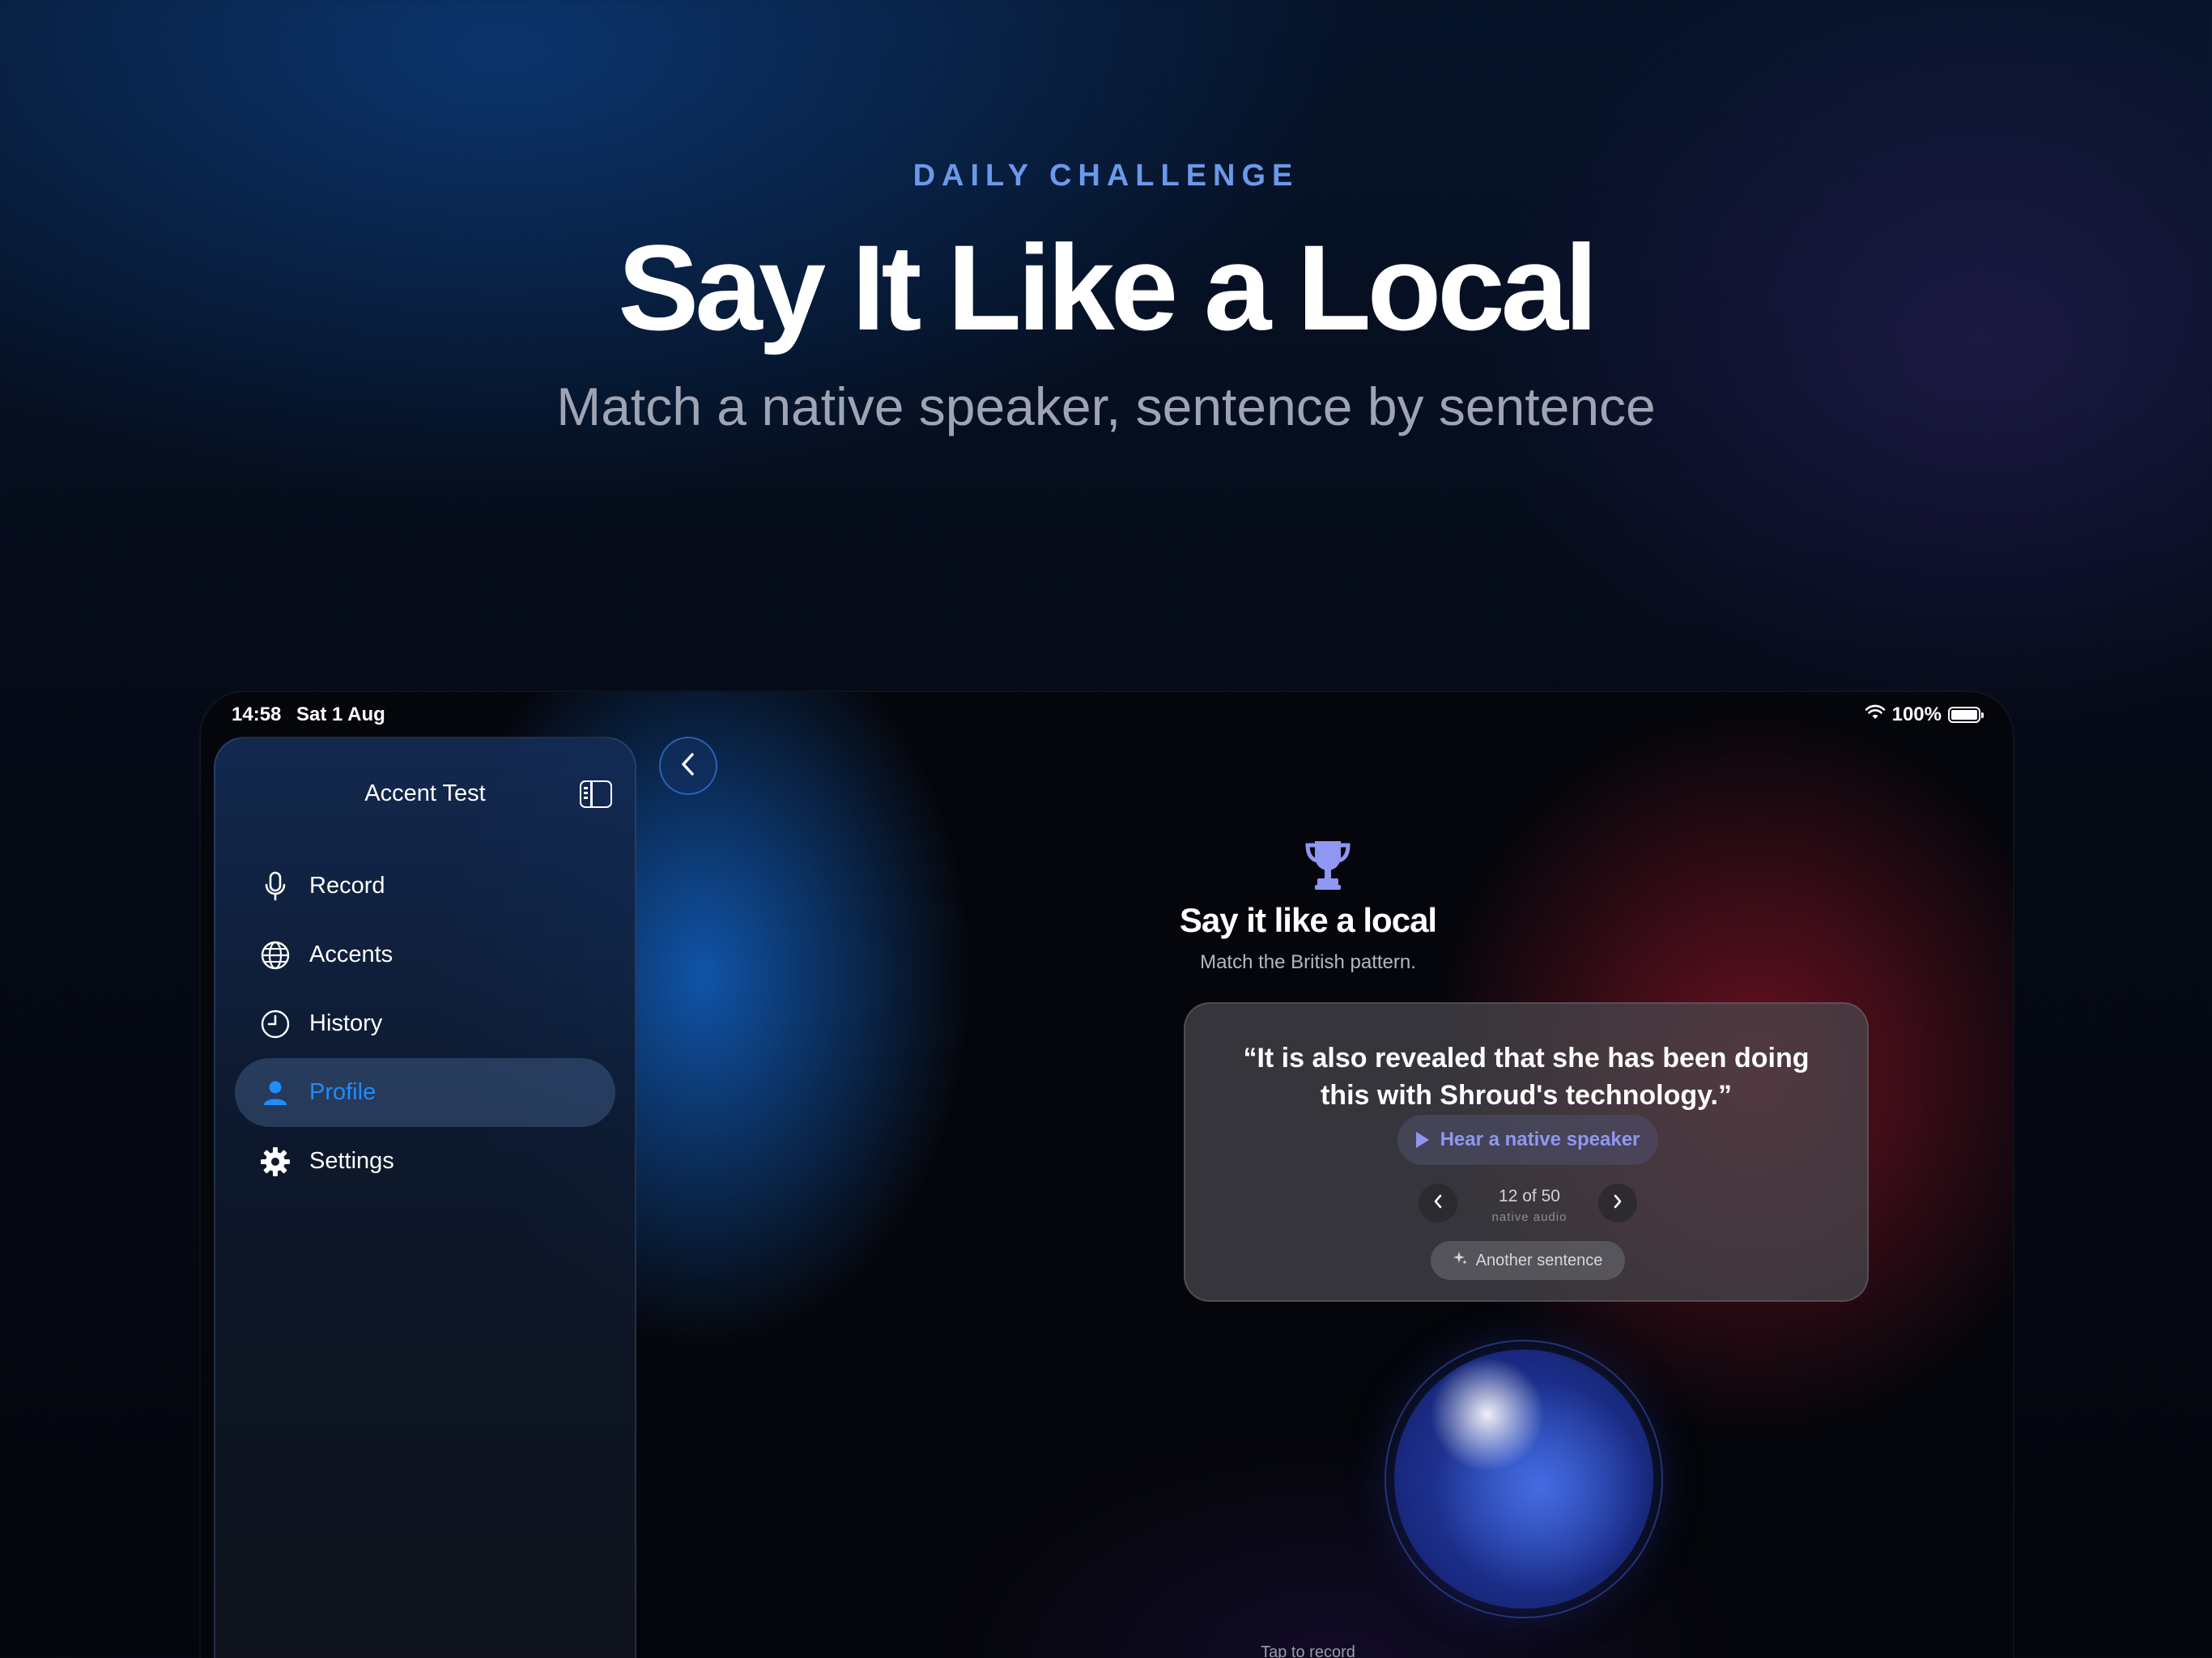 This screenshot has width=2212, height=1658. What do you see at coordinates (1106, 176) in the screenshot?
I see `hero-eyebrow: DAILY CHALLENGE` at bounding box center [1106, 176].